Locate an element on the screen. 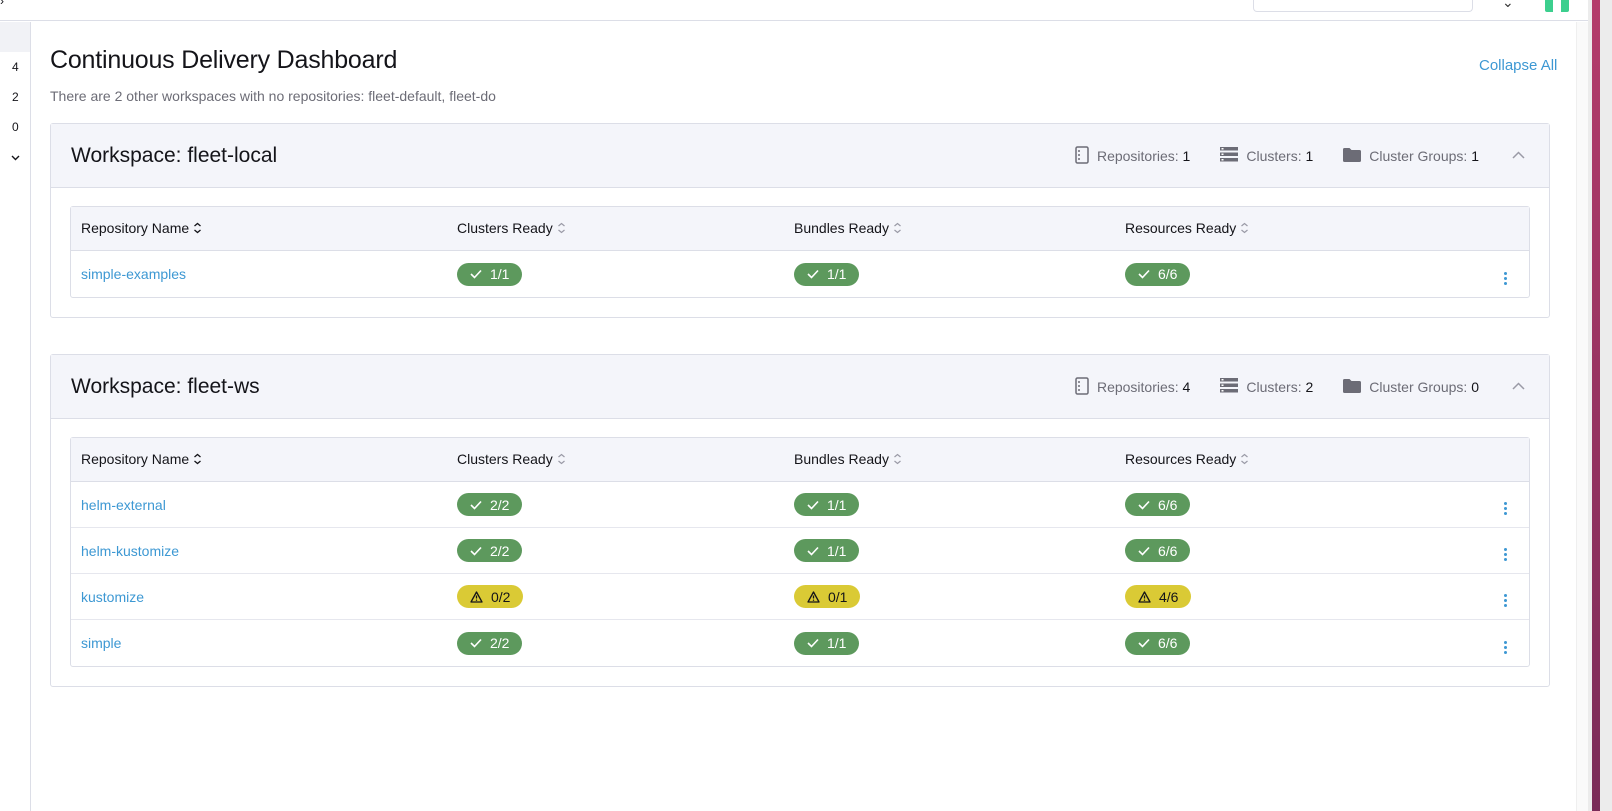 Image resolution: width=1612 pixels, height=811 pixels. cluster-list-icon is located at coordinates (1229, 156).